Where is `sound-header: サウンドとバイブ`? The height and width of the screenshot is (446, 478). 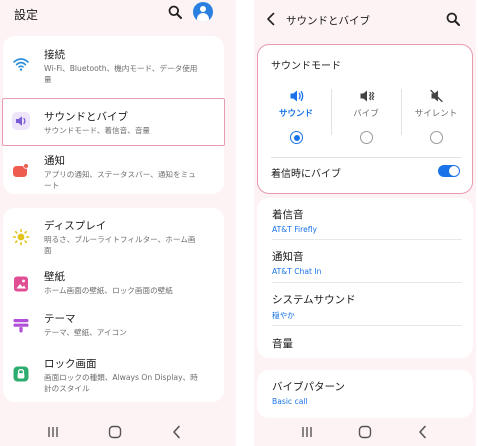 sound-header: サウンドとバイブ is located at coordinates (365, 20).